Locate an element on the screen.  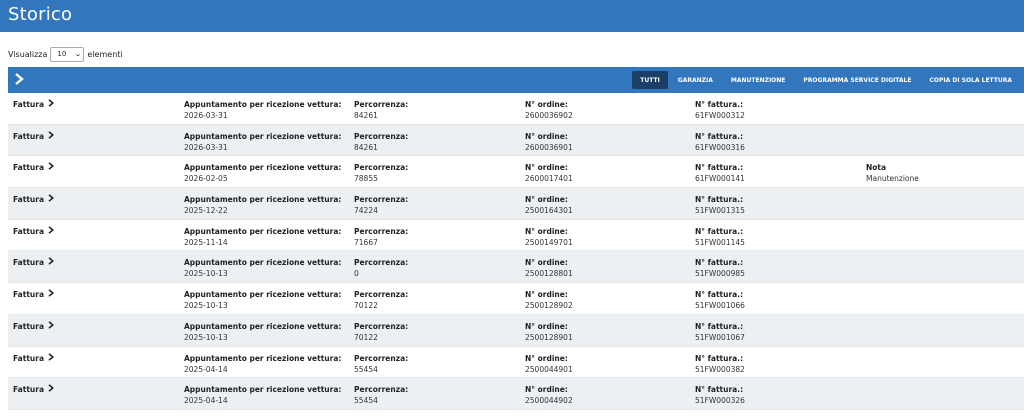
order-cell: N° ordine: 2500128801 is located at coordinates (549, 268).